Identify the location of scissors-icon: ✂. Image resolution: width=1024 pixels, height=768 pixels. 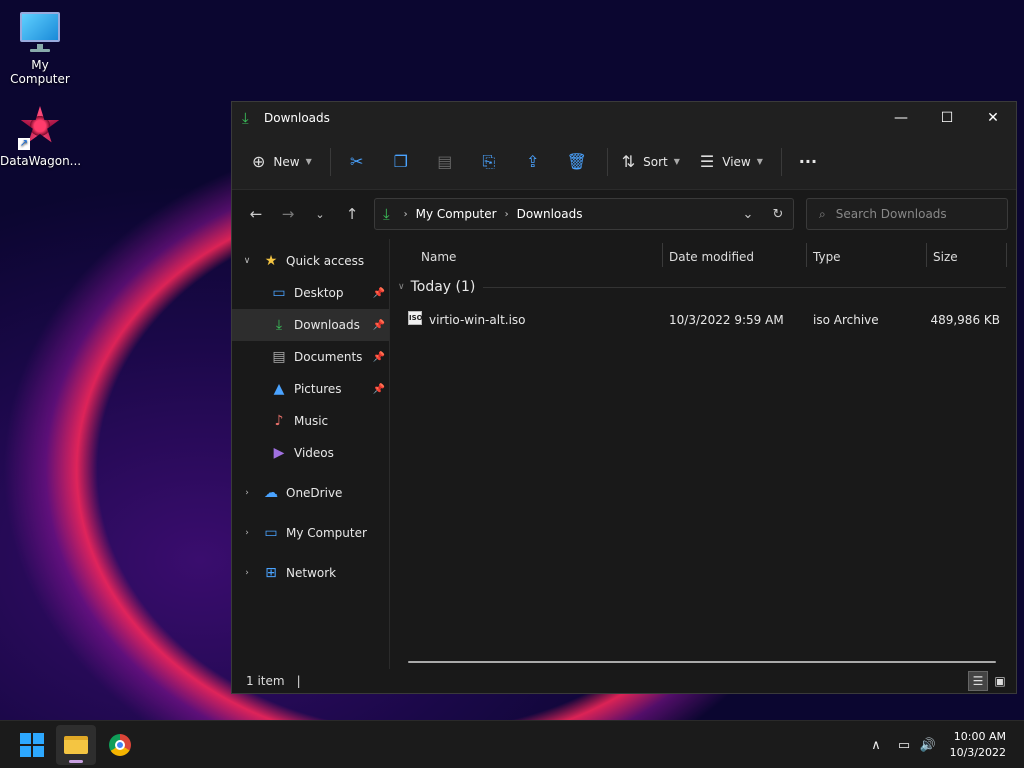
(357, 161).